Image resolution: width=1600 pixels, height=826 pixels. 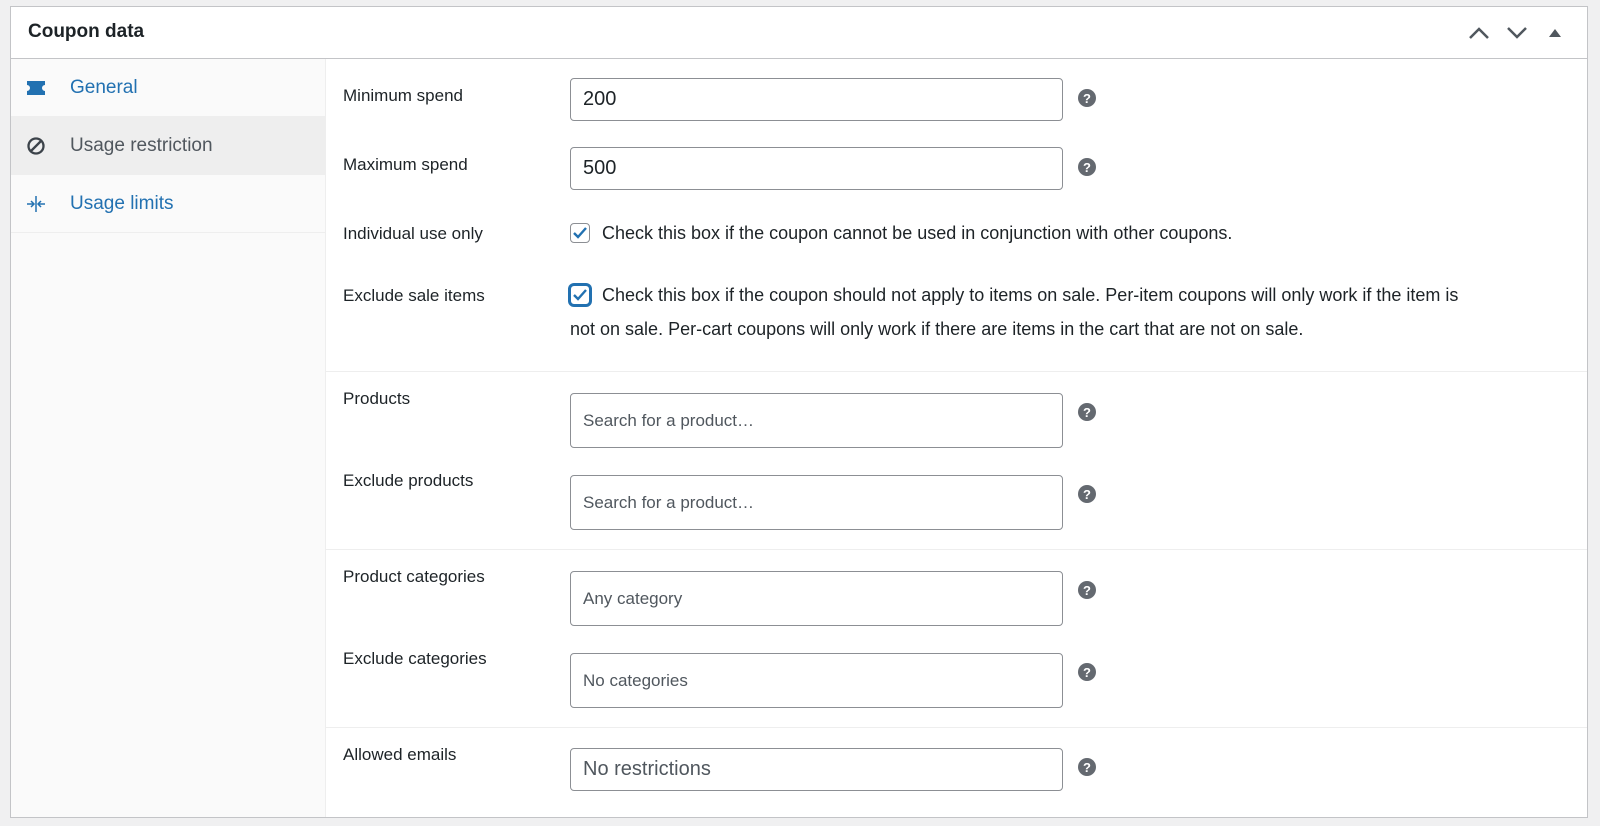 What do you see at coordinates (408, 480) in the screenshot?
I see `exclude-products-label: Exclude products` at bounding box center [408, 480].